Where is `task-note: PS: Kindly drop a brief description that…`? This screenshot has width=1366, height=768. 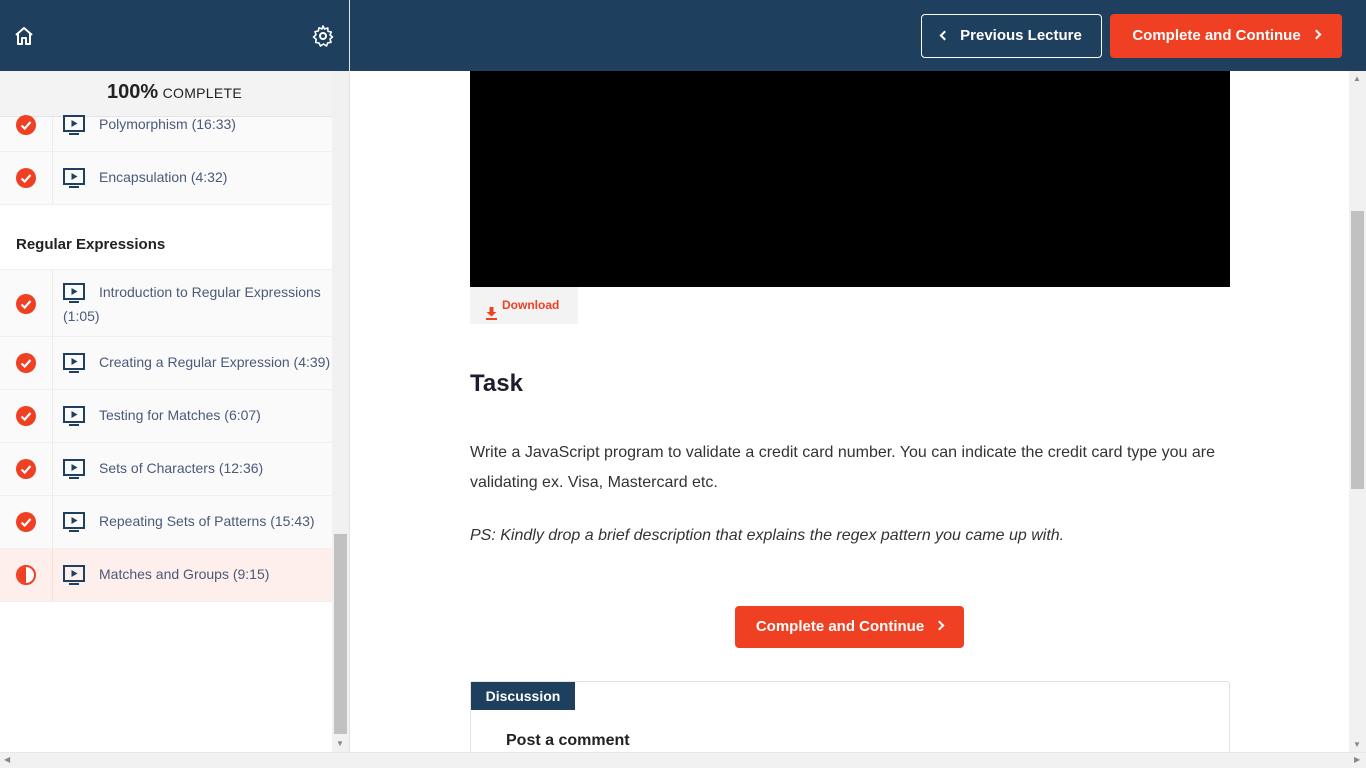 task-note: PS: Kindly drop a brief description that… is located at coordinates (767, 535).